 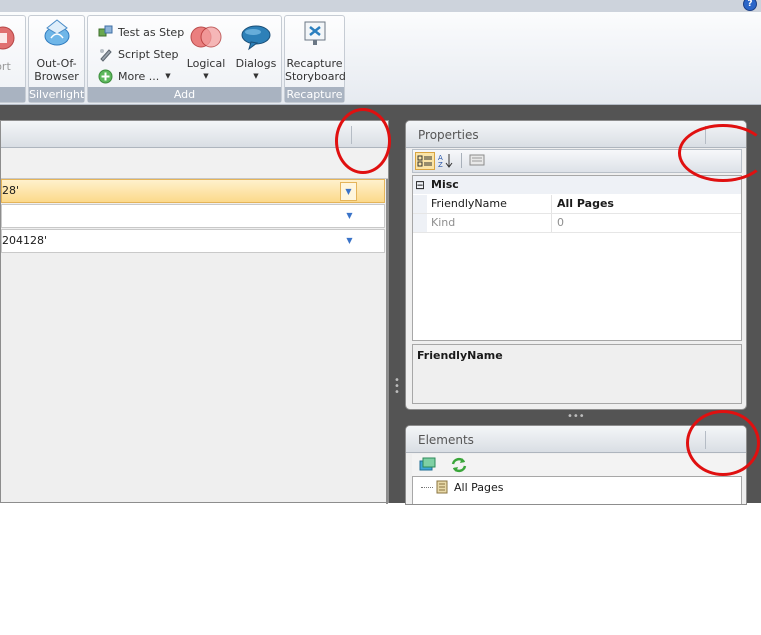 I want to click on stop-icon, so click(x=7, y=38).